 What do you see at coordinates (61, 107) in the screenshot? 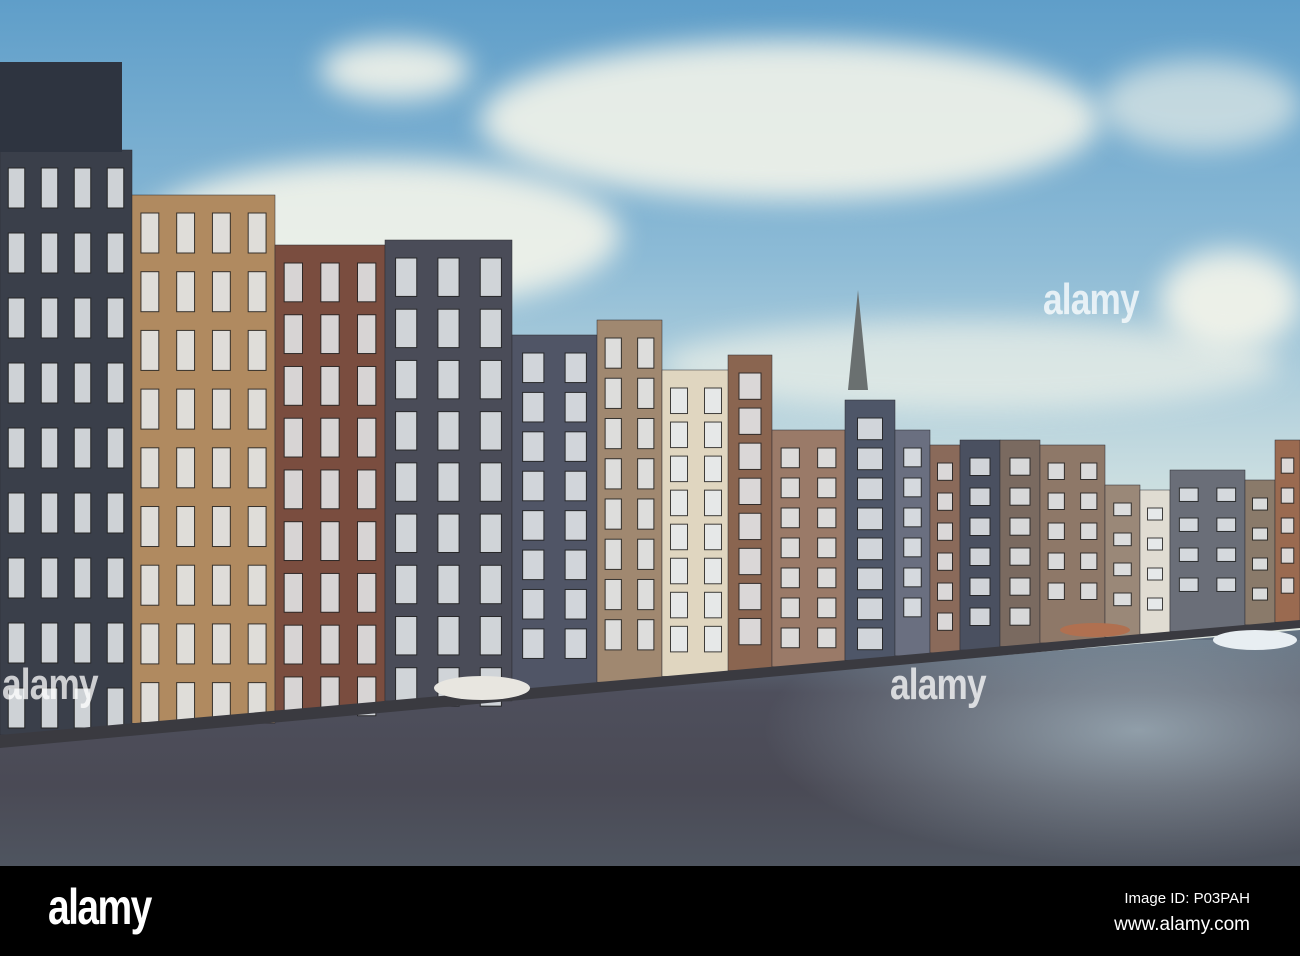
I see `rooftop-glass` at bounding box center [61, 107].